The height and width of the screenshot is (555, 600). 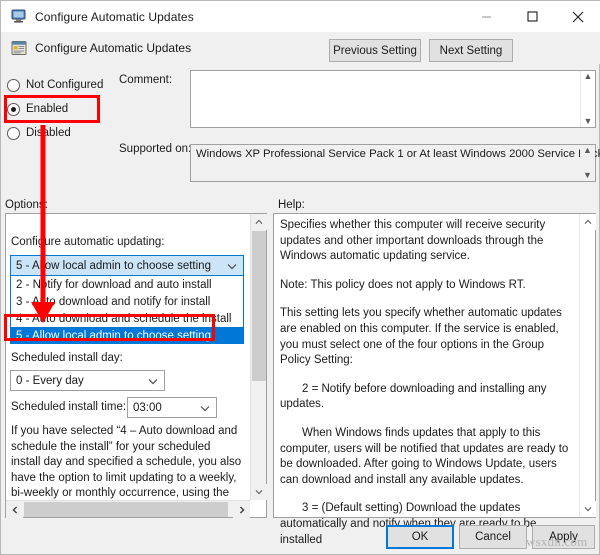 I want to click on configure-automatic-updating-label: Configure automatic updating:, so click(x=88, y=242).